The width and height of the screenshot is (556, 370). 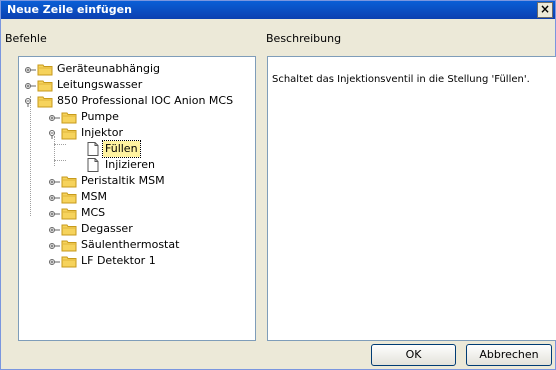 I want to click on tree-node: 850 Professional IOC Anion MCS, so click(x=129, y=101).